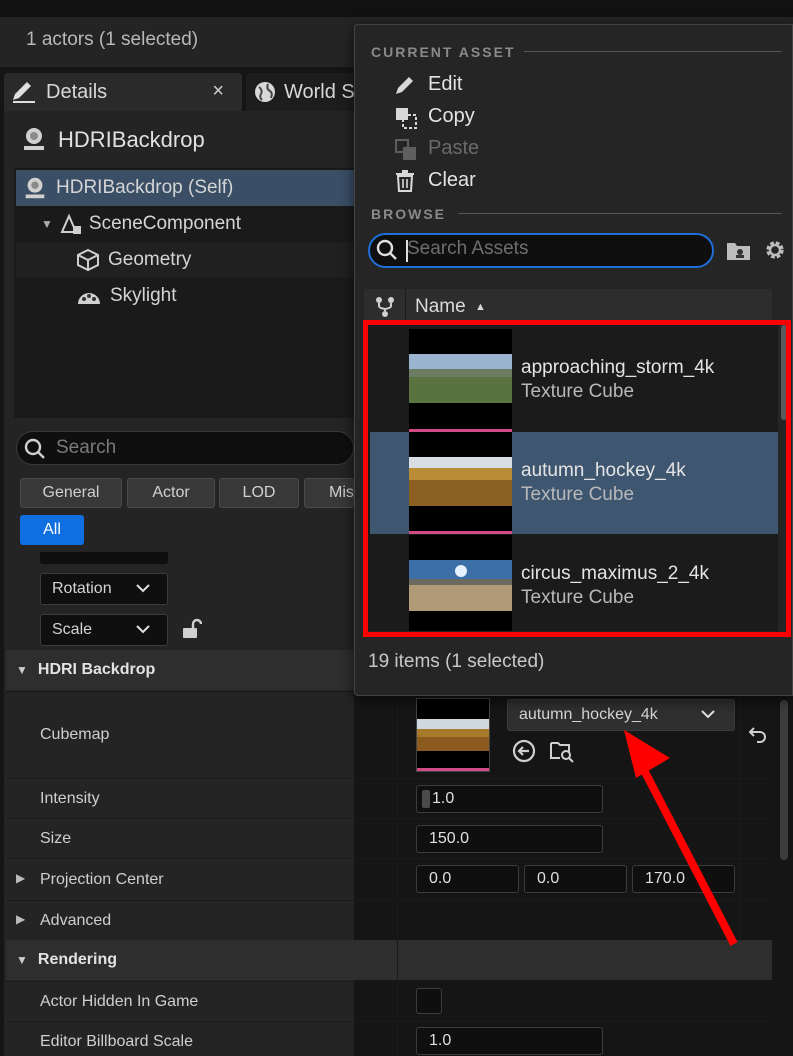  Describe the element at coordinates (70, 798) in the screenshot. I see `intensity-label: Intensity` at that location.